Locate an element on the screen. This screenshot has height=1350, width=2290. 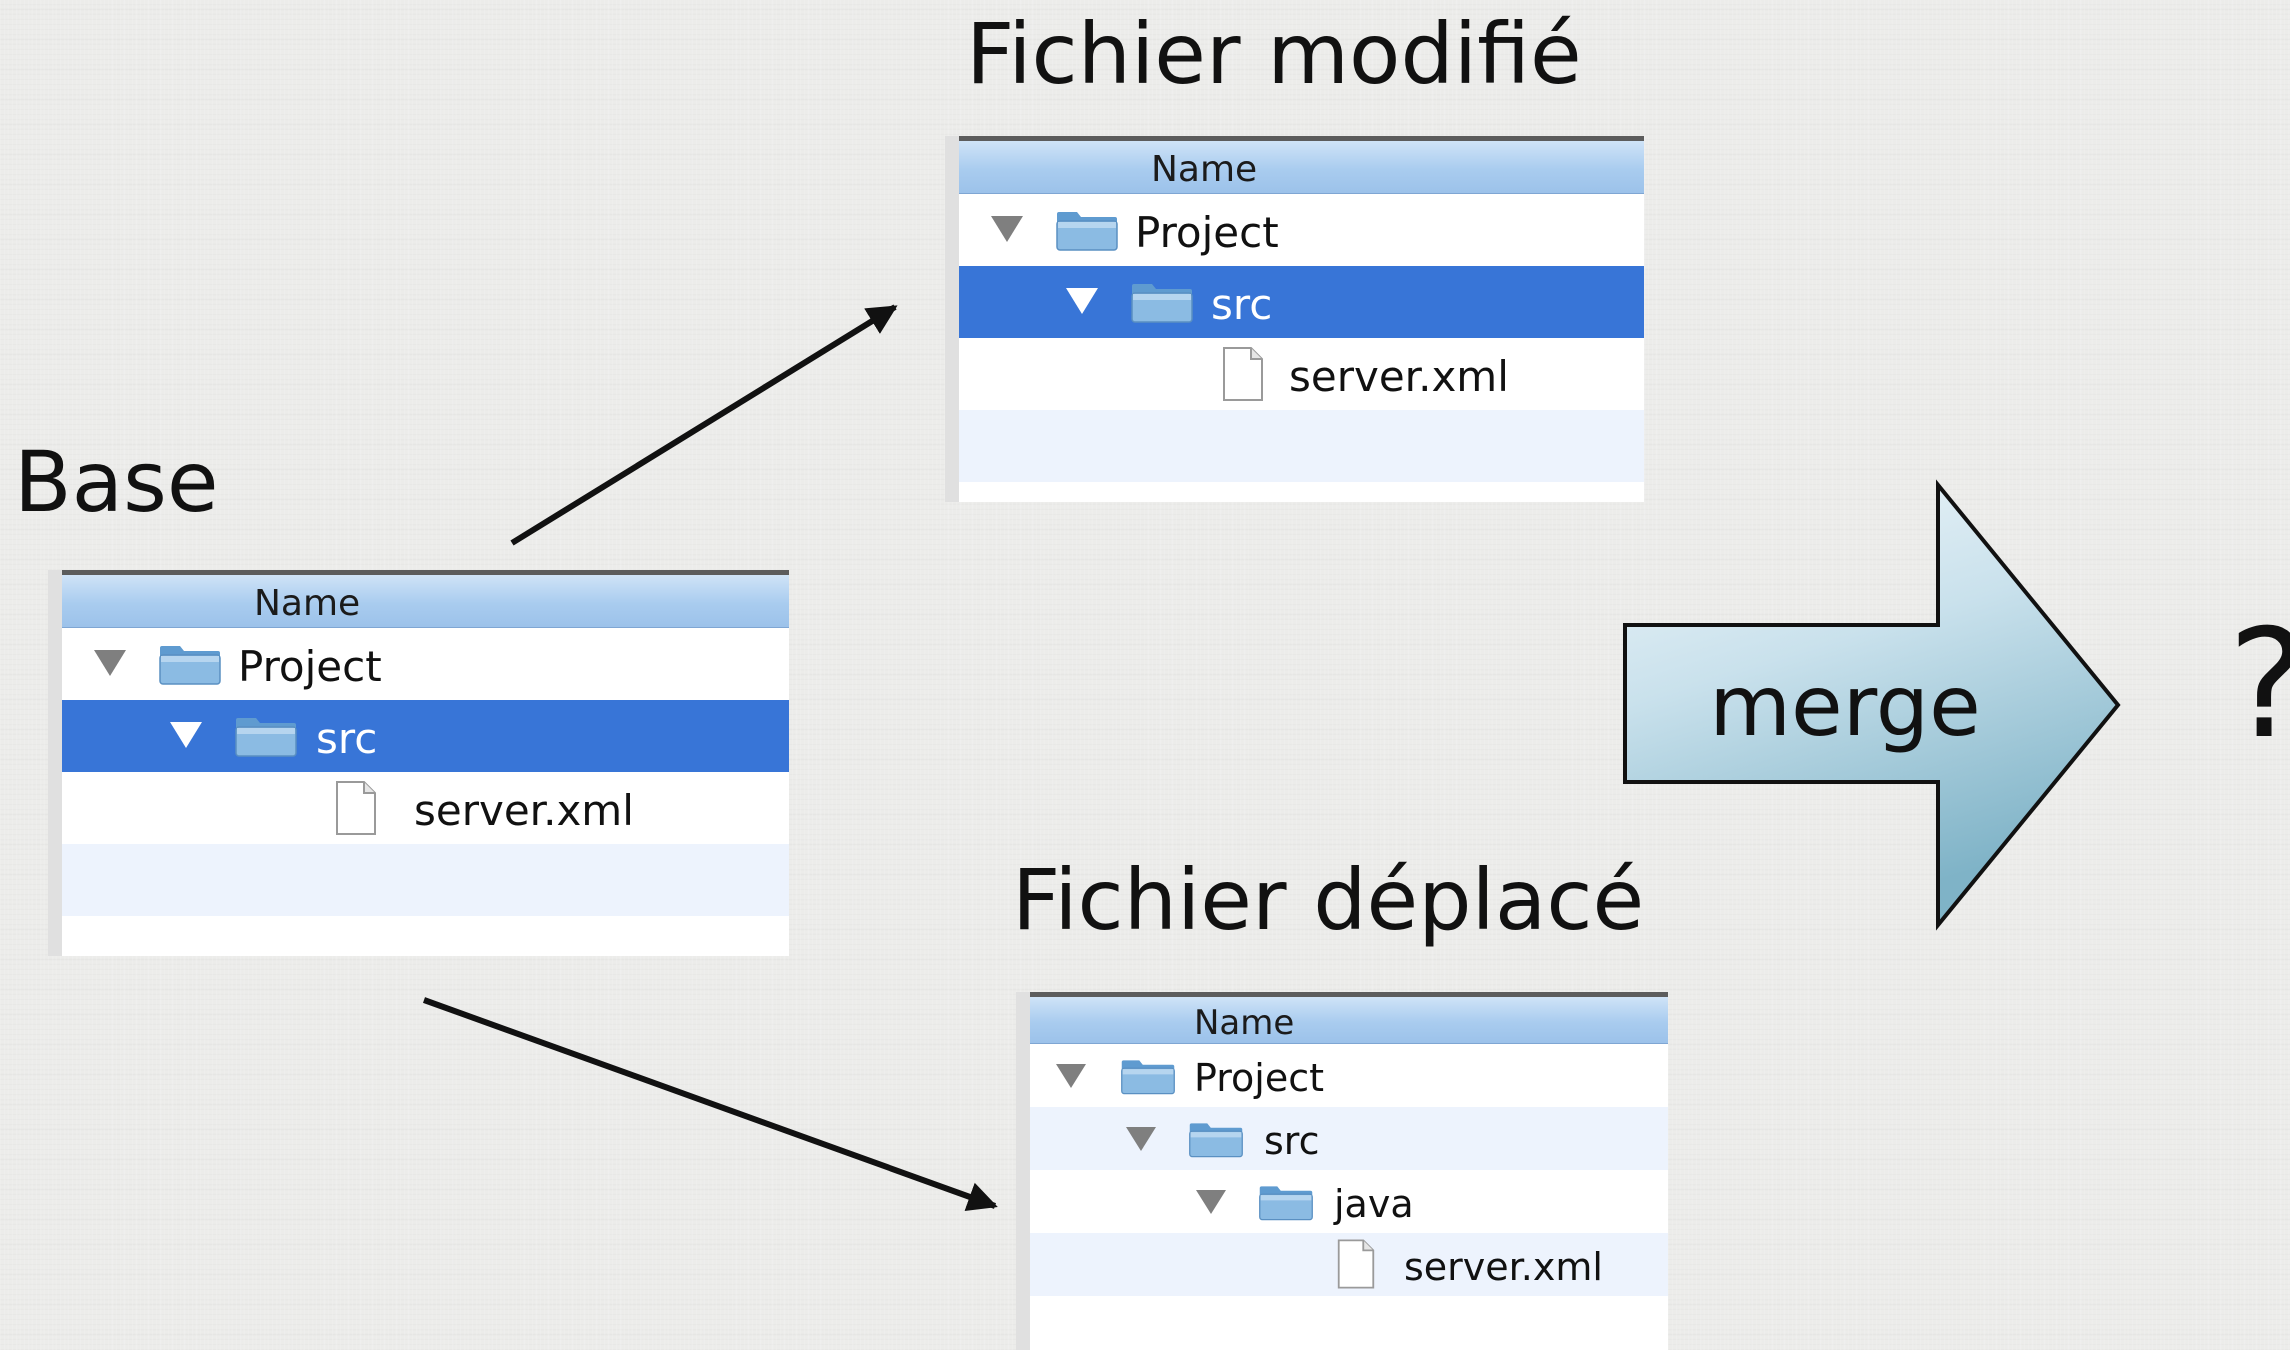
merge-label: merge is located at coordinates (1845, 706).